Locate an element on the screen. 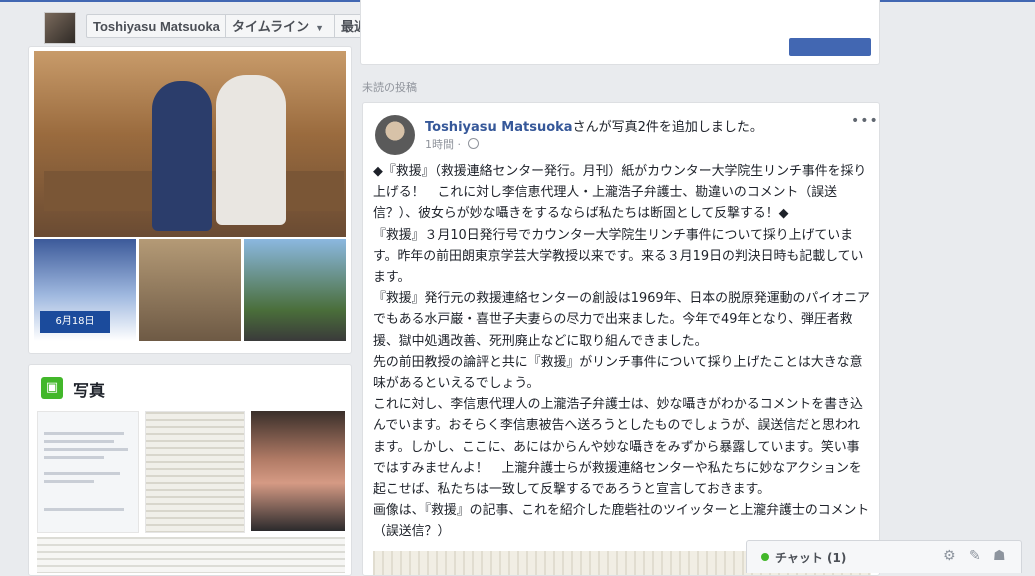  post-author-link: Toshiyasu Matsuoka is located at coordinates (499, 127).